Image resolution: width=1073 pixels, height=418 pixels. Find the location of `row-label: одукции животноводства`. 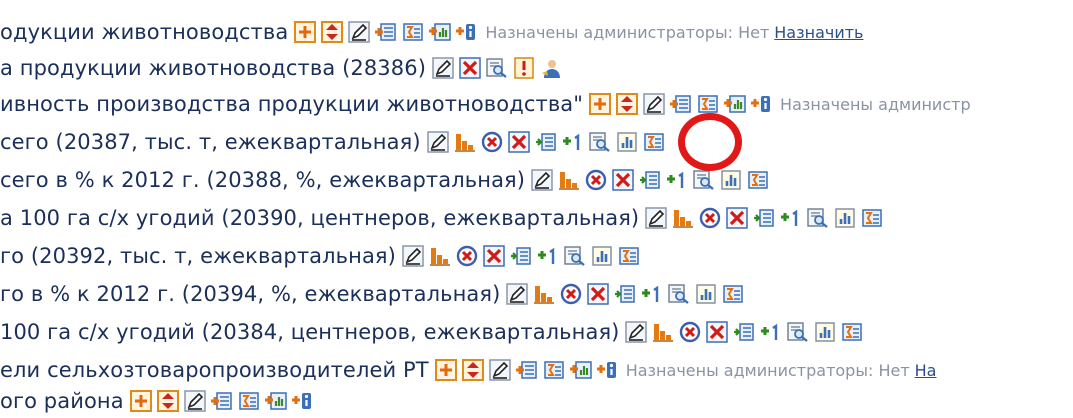

row-label: одукции животноводства is located at coordinates (144, 32).